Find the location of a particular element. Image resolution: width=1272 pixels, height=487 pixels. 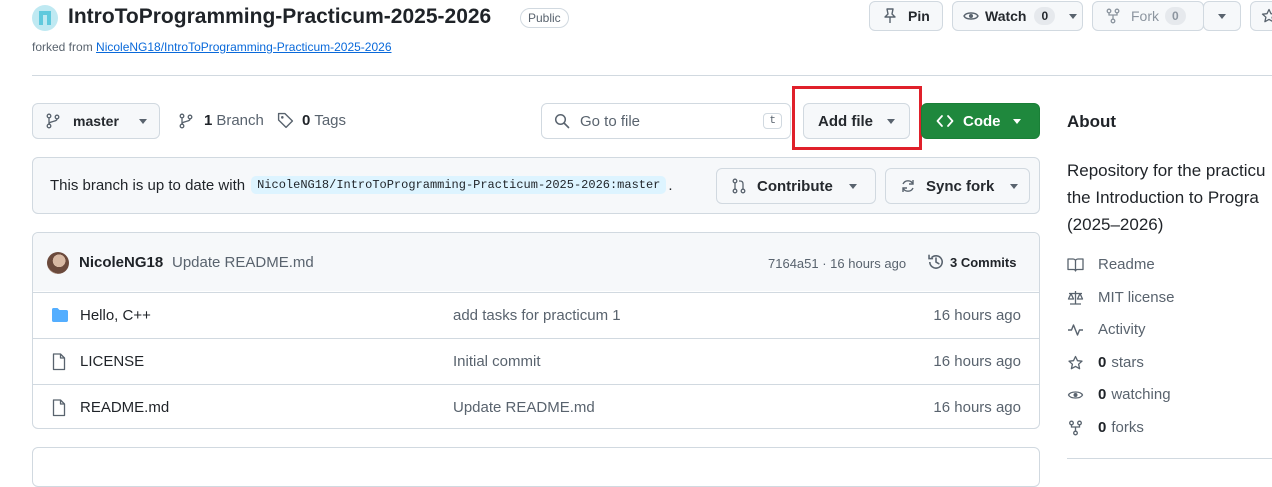

about-description-line: Repository for the practicu is located at coordinates (1166, 170).